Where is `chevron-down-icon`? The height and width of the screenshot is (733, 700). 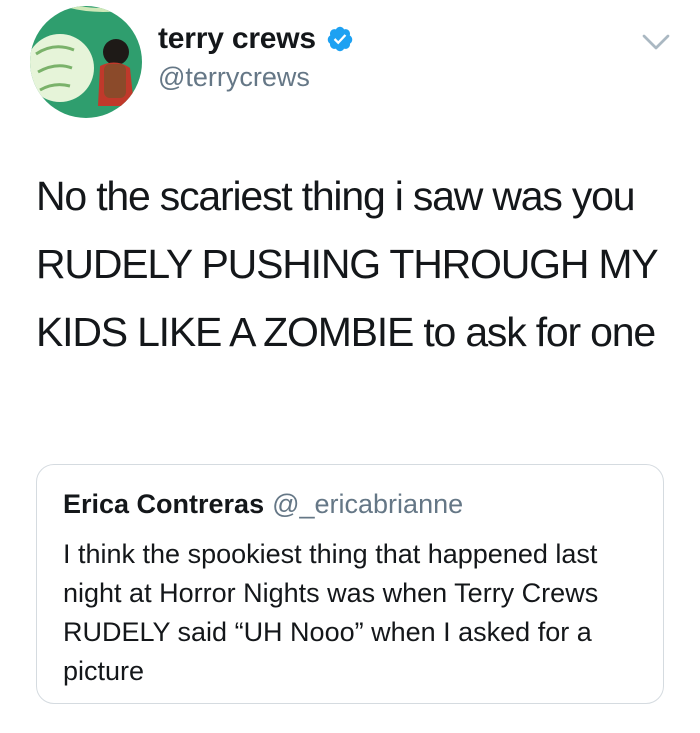 chevron-down-icon is located at coordinates (656, 42).